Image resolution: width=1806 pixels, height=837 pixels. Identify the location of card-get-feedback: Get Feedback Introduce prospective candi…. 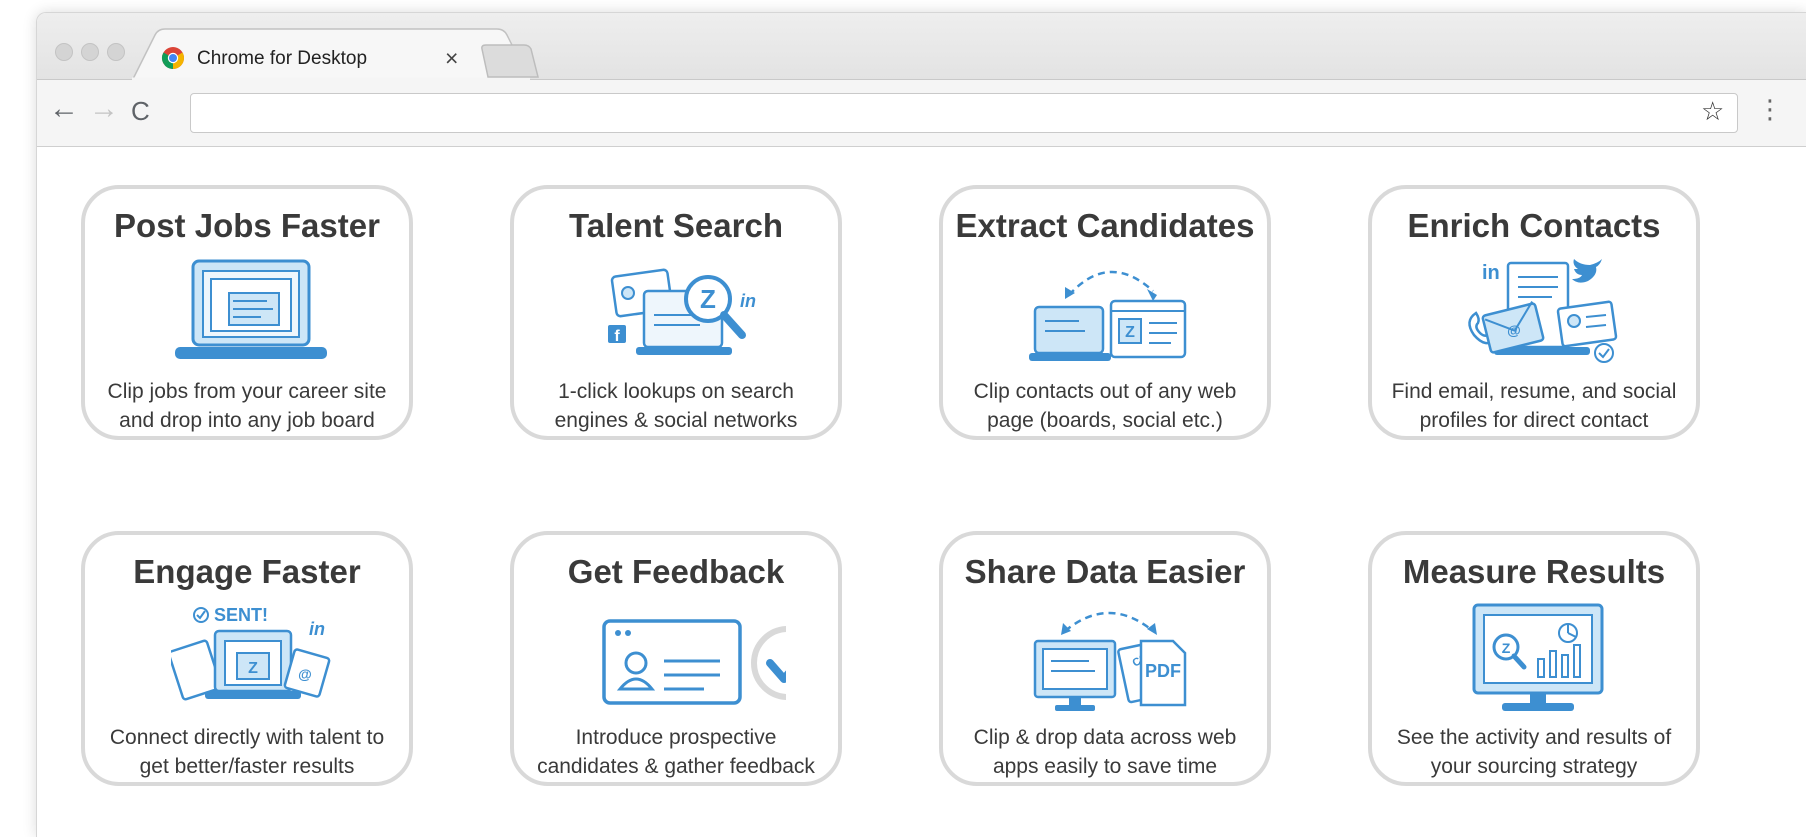
(676, 658).